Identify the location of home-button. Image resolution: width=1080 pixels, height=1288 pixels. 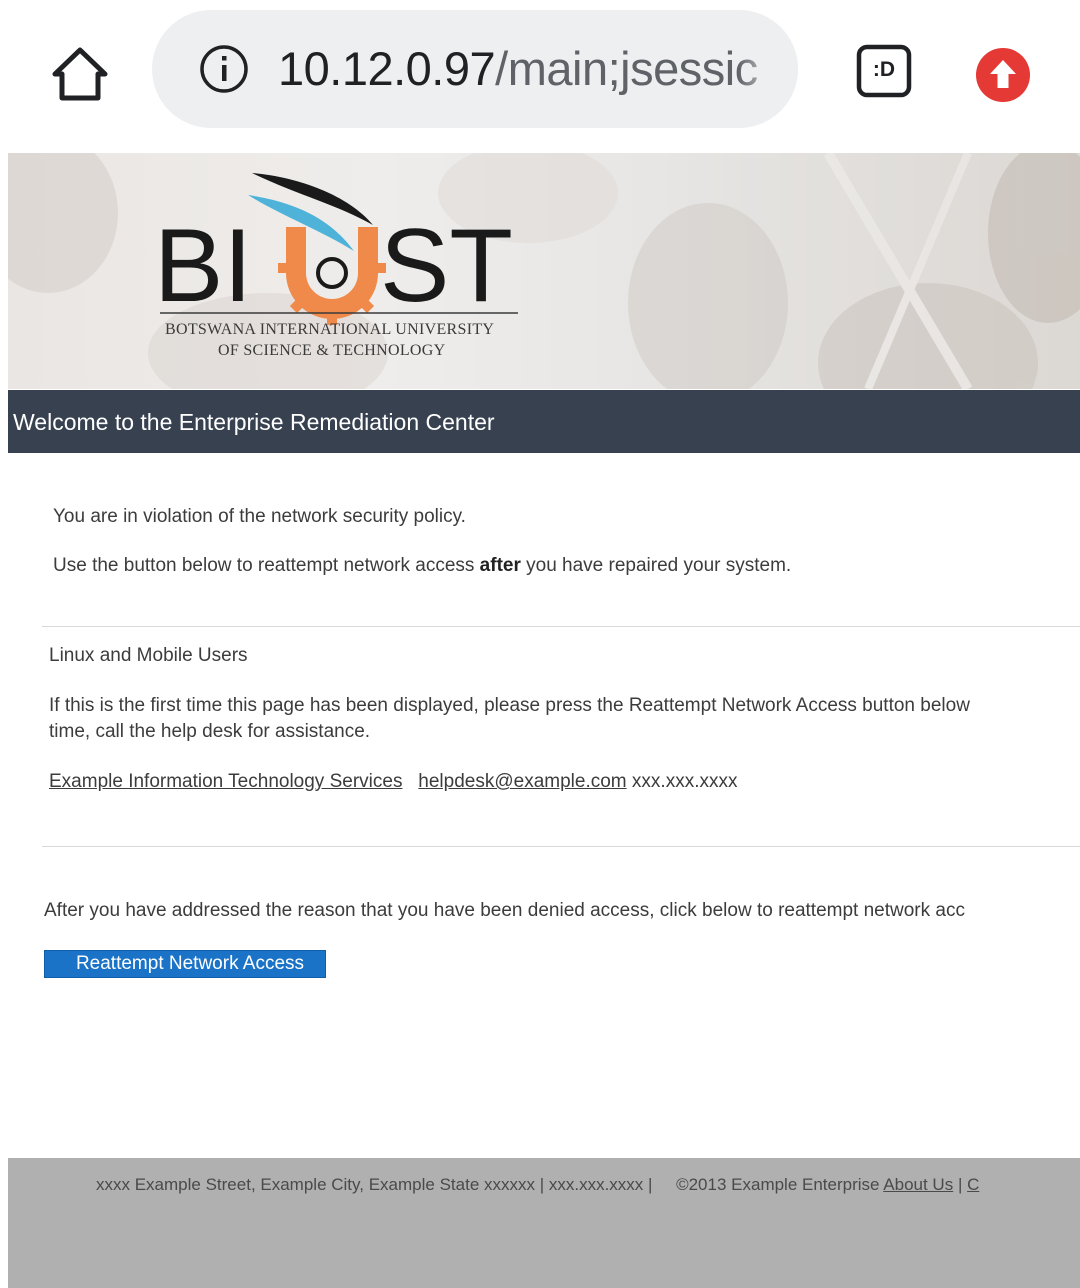
(80, 74).